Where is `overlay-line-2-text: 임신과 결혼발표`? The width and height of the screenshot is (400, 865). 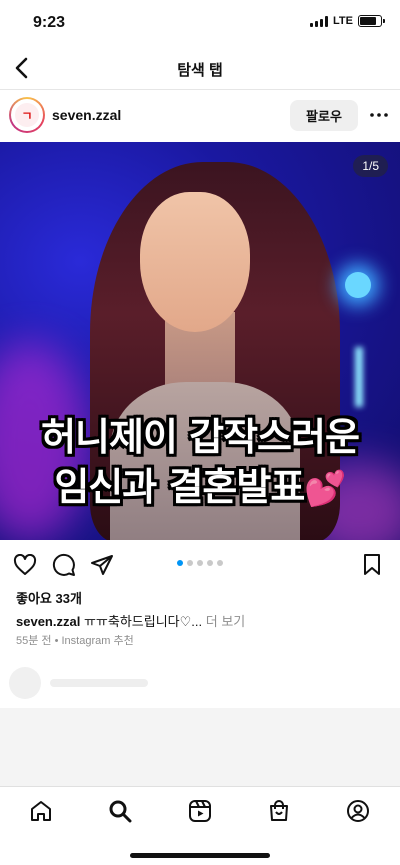 overlay-line-2-text: 임신과 결혼발표 is located at coordinates (179, 487).